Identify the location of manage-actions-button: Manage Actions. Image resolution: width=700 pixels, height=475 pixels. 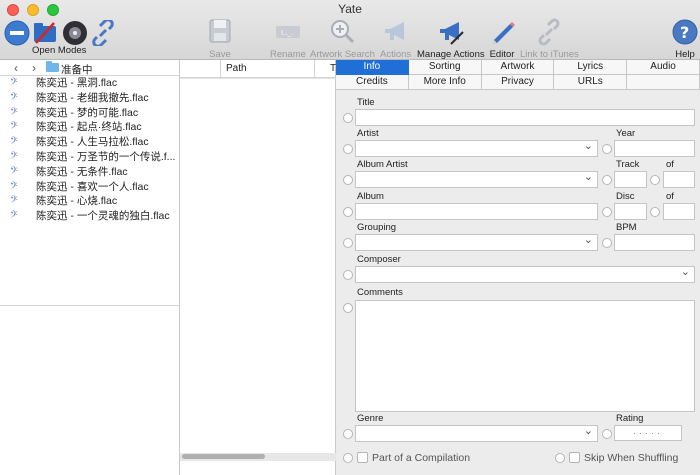
(451, 39).